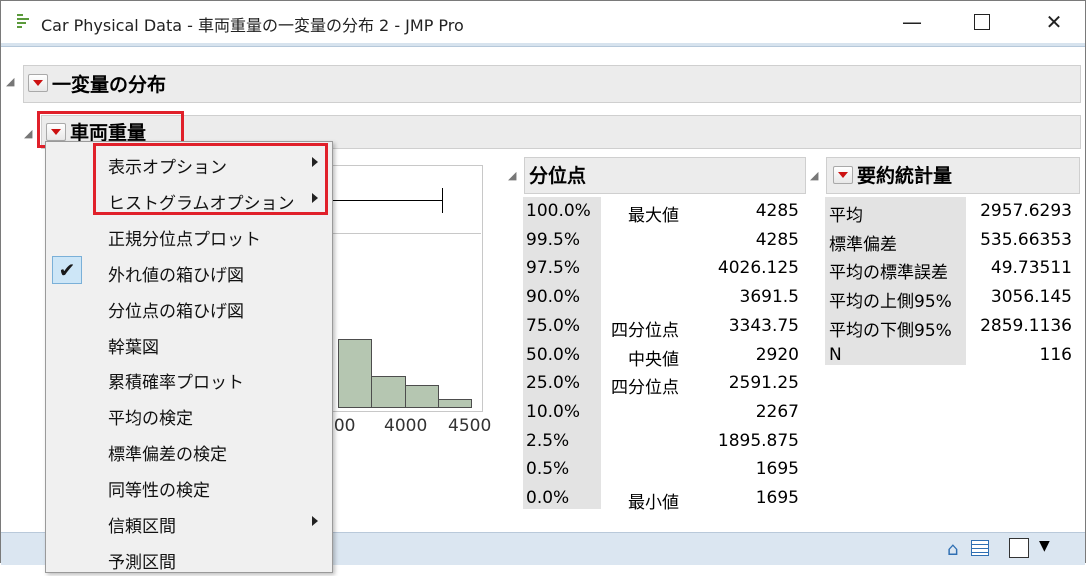 The width and height of the screenshot is (1086, 576). I want to click on boxplot-whisker, so click(387, 200).